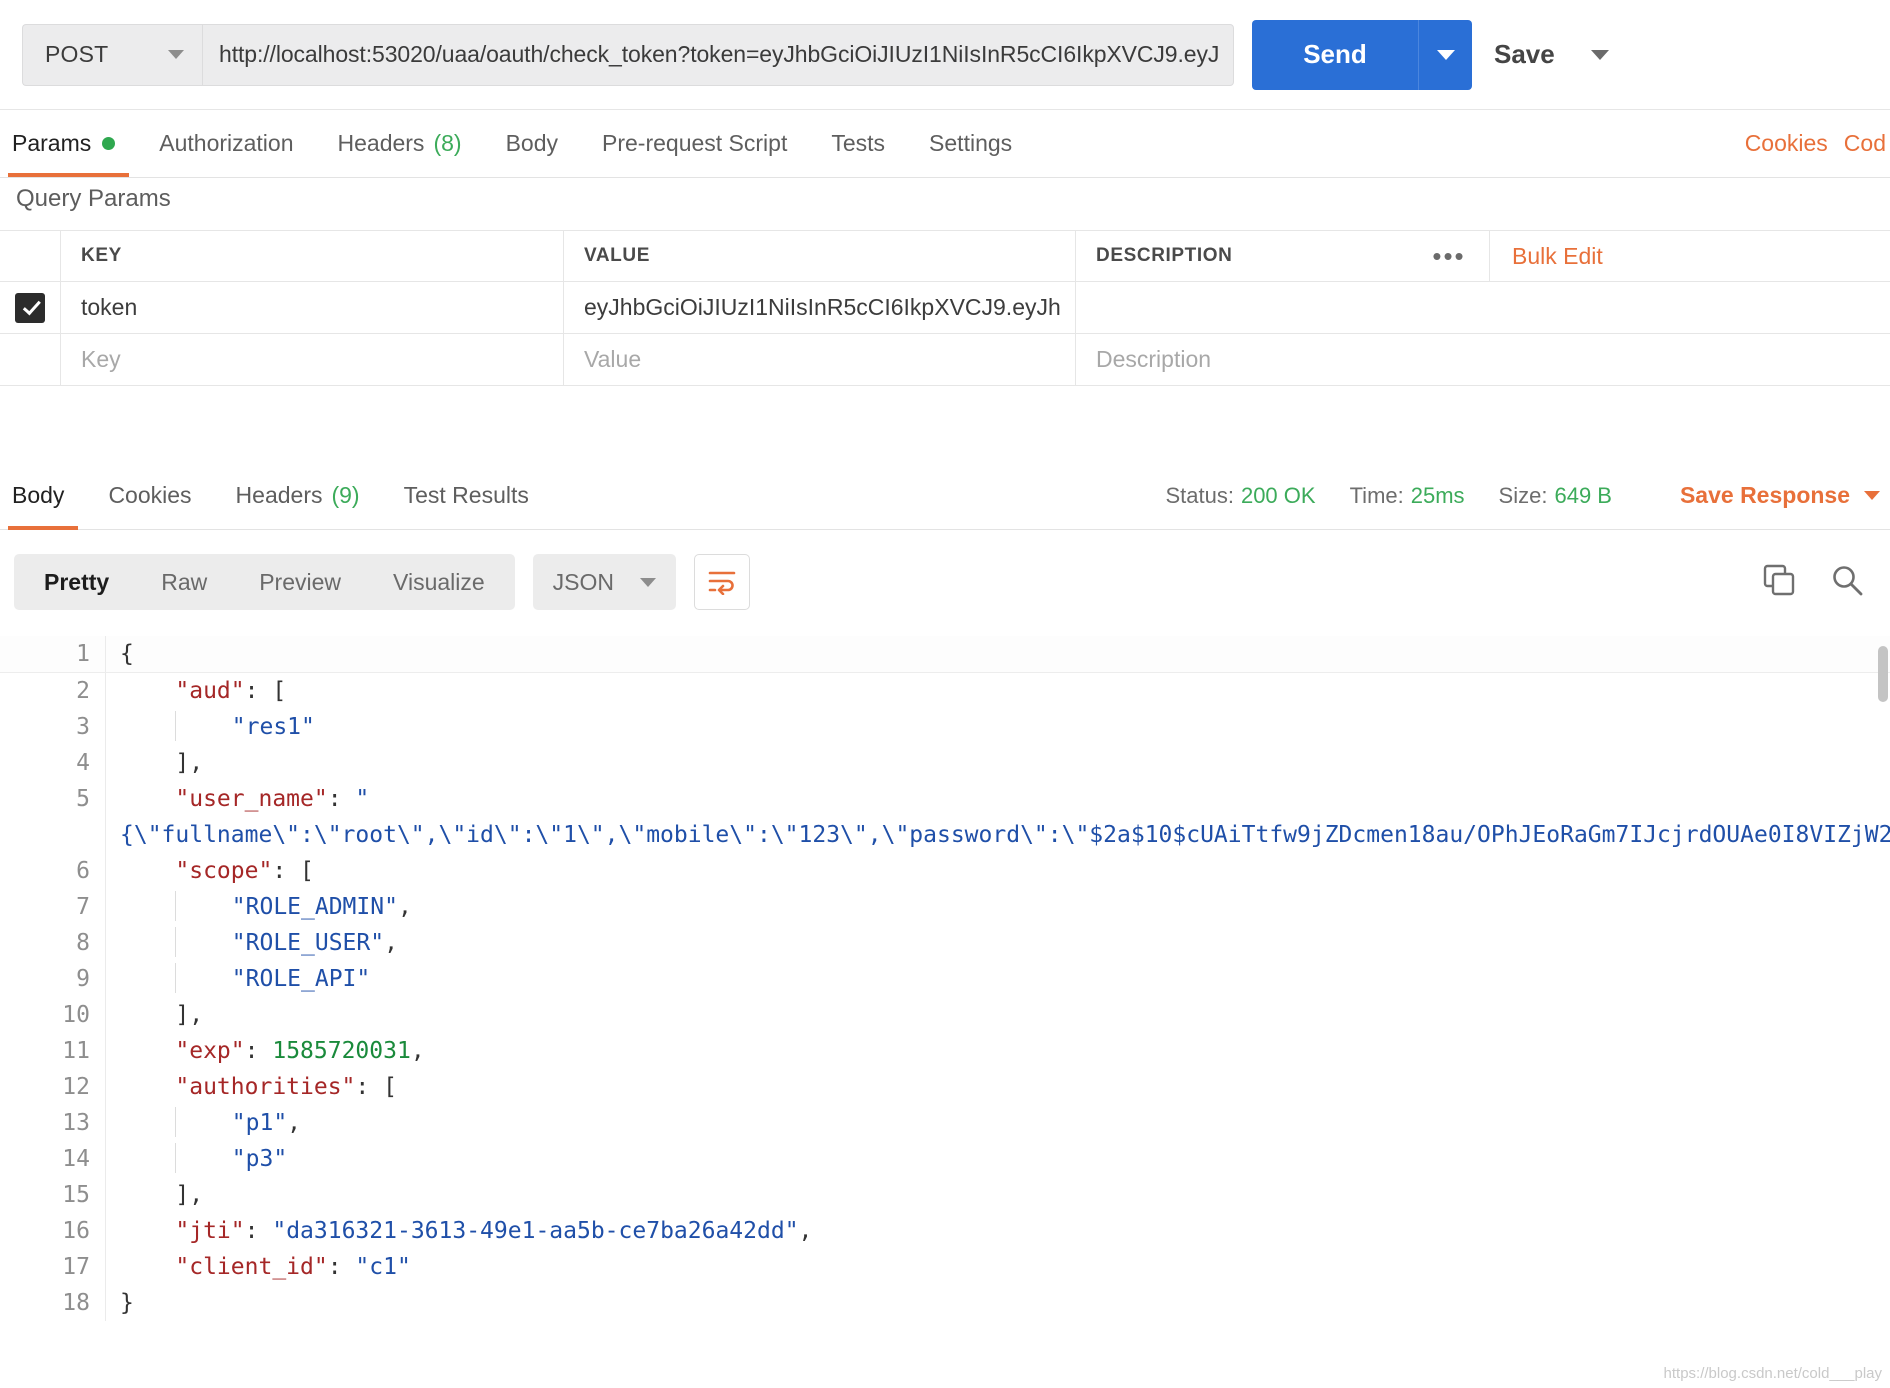 The width and height of the screenshot is (1890, 1388). Describe the element at coordinates (300, 582) in the screenshot. I see `view-mode-preview: Preview` at that location.